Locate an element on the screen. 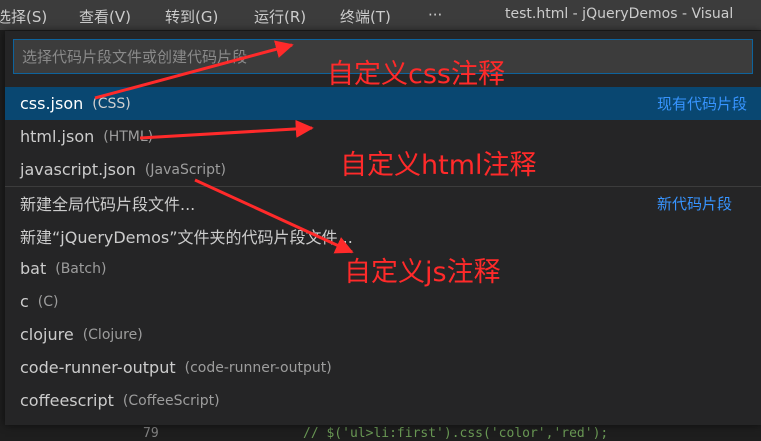 The width and height of the screenshot is (761, 441). item-label: javascript.json is located at coordinates (78, 169).